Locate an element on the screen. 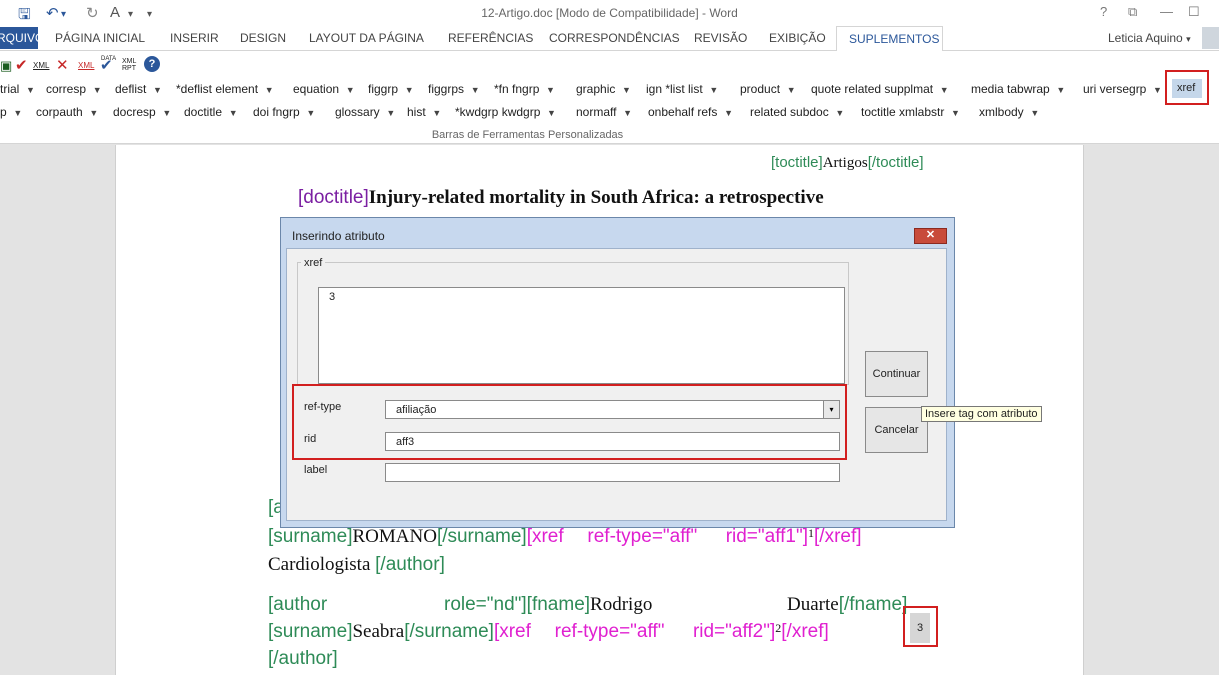  toolbar-item: related subdoc ▼ is located at coordinates (797, 112).